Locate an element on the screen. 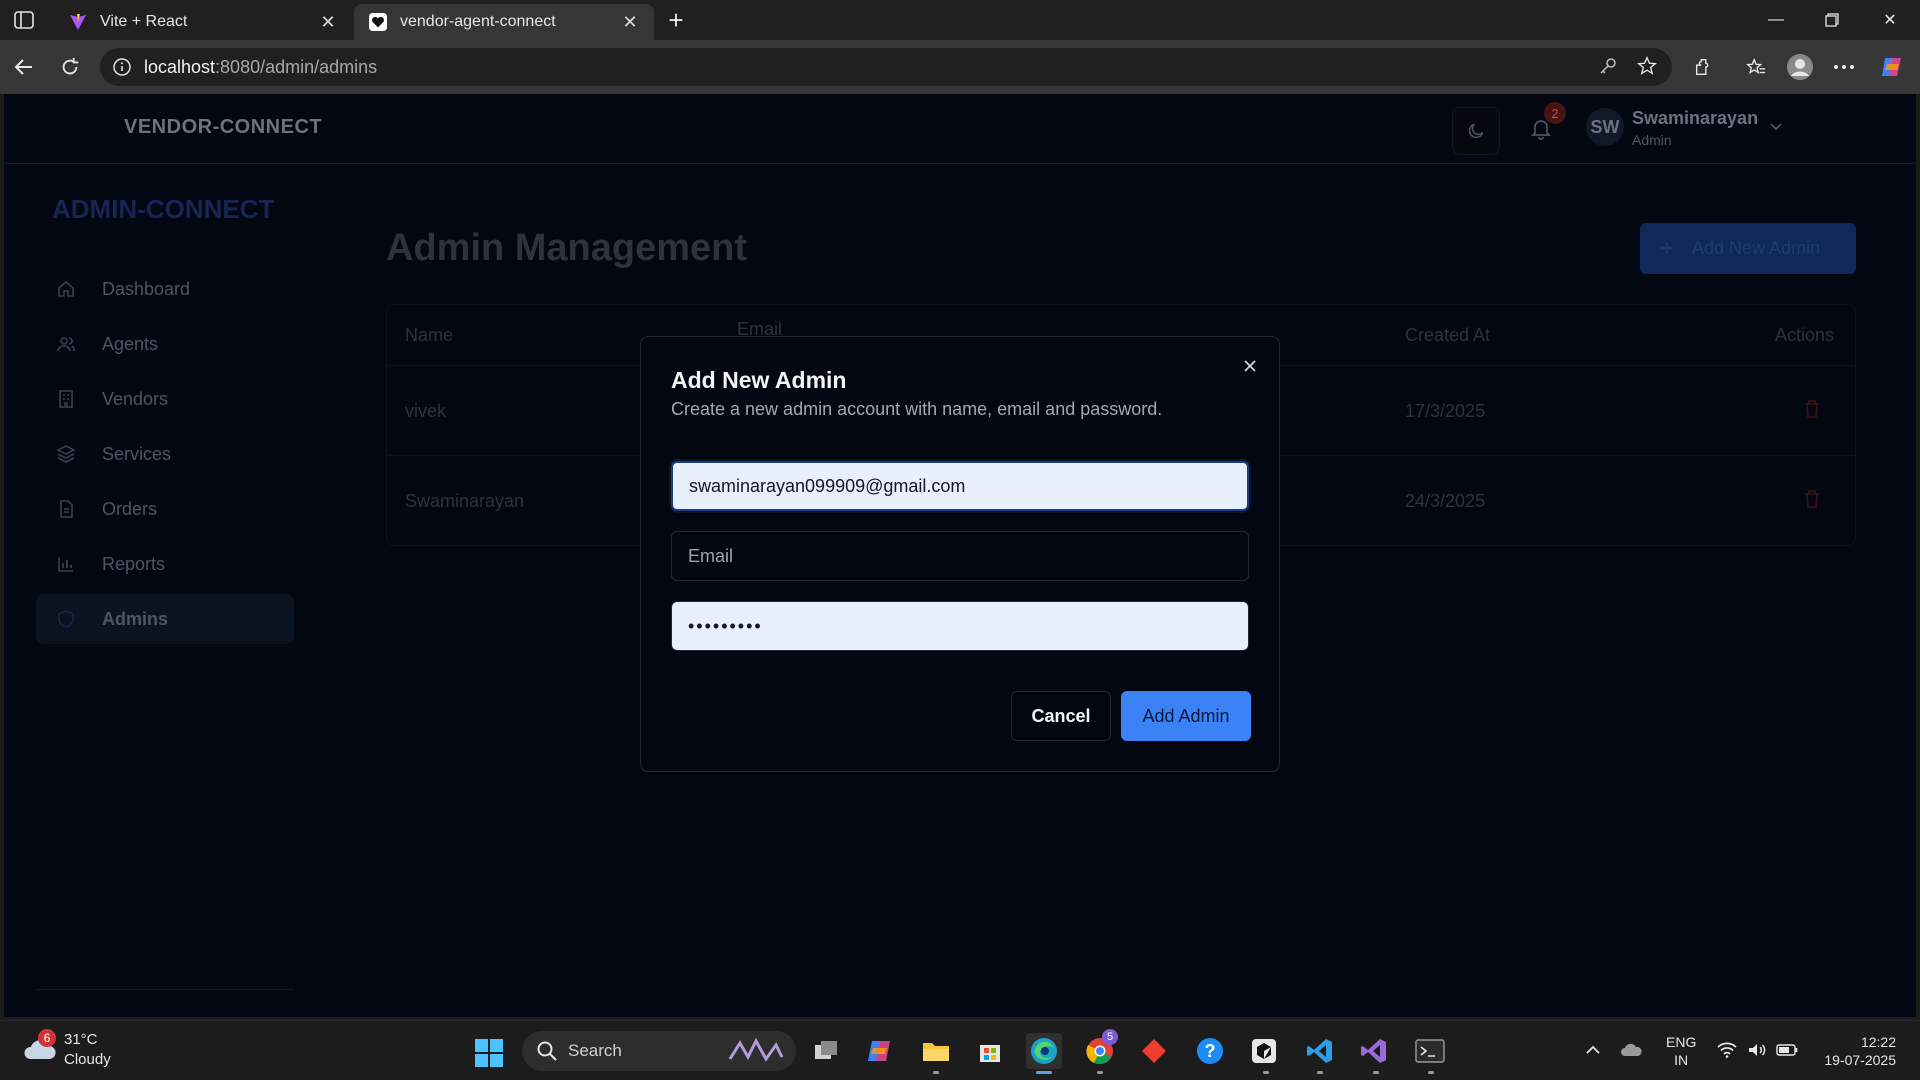 Image resolution: width=1920 pixels, height=1080 pixels. heart-icon is located at coordinates (378, 22).